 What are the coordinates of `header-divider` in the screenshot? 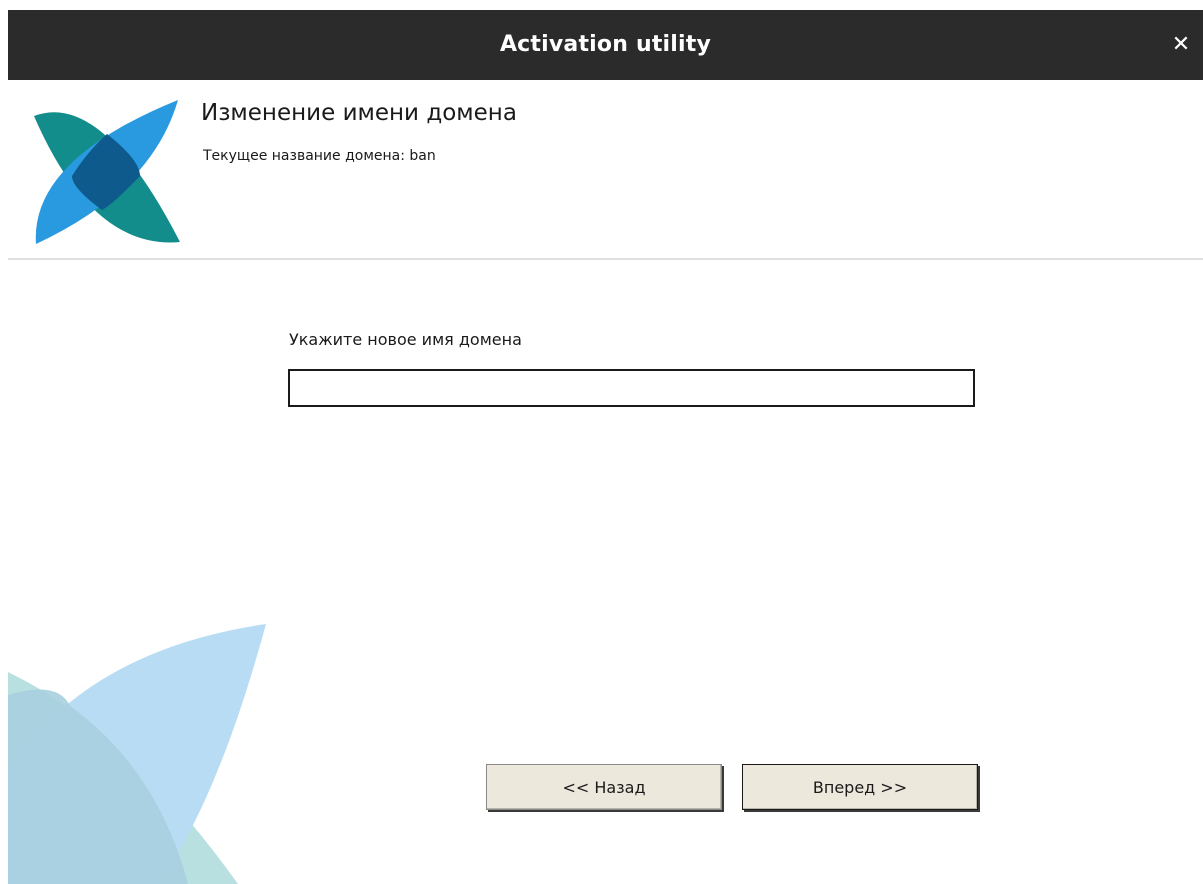 It's located at (605, 259).